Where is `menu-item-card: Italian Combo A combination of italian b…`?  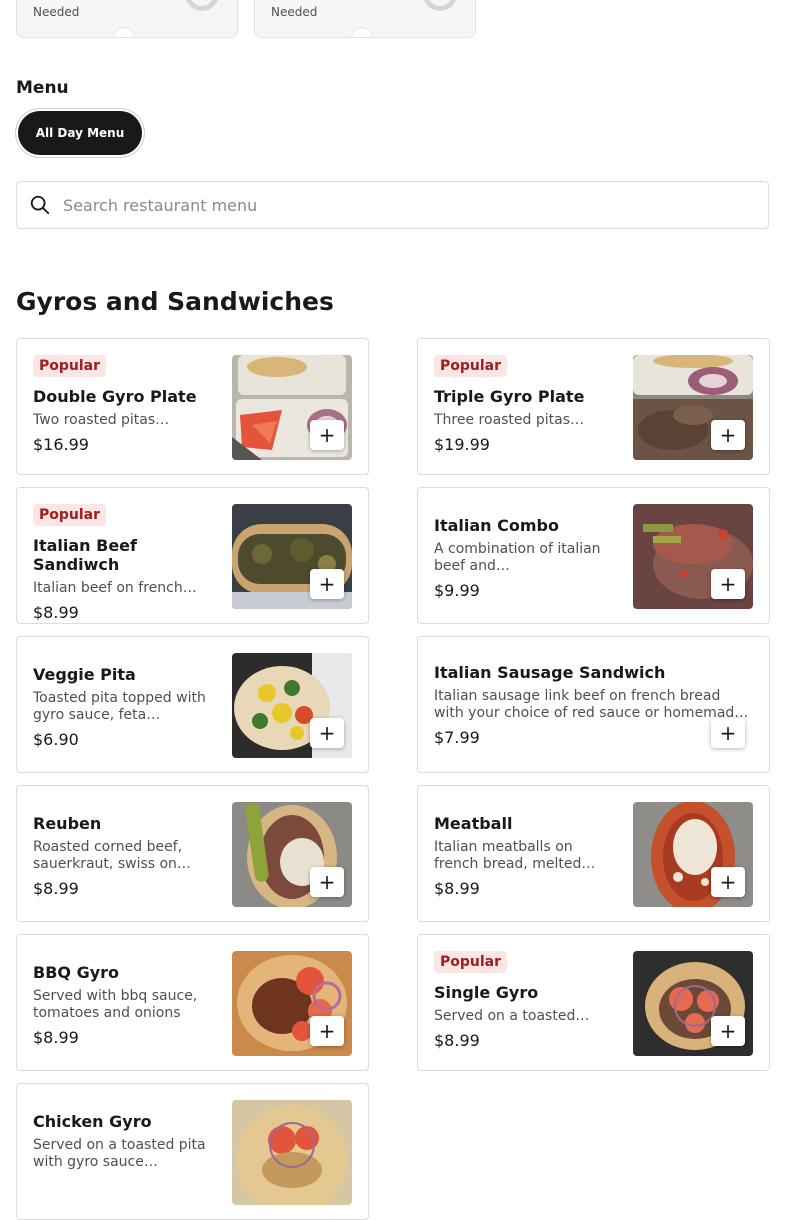 menu-item-card: Italian Combo A combination of italian b… is located at coordinates (593, 555).